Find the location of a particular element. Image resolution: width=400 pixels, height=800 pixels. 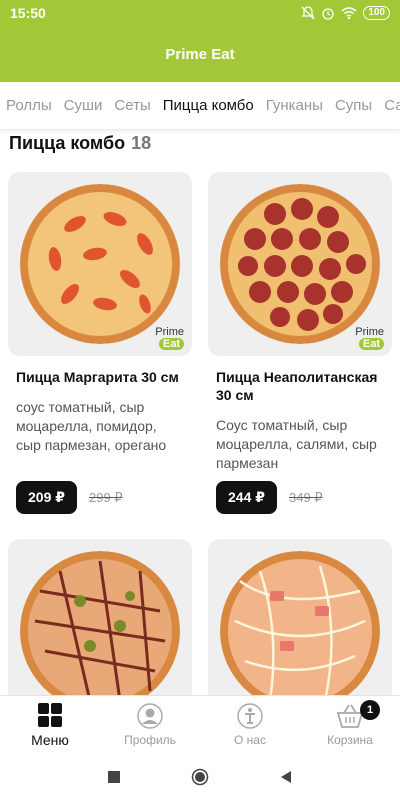

tab-salads: Са is located at coordinates (389, 105).